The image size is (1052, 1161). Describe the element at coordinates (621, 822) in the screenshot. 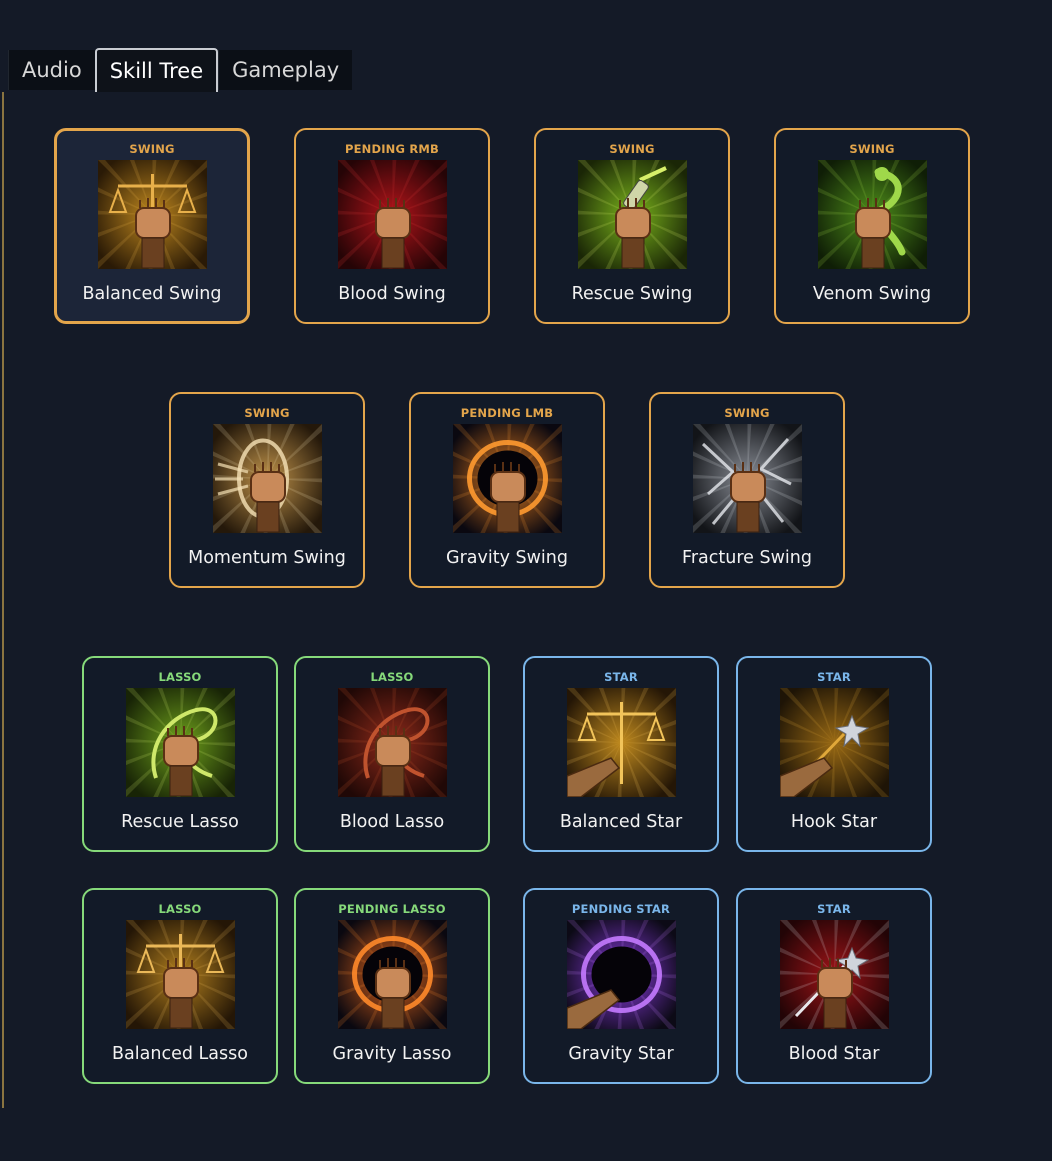

I see `skill-name: Balanced Star` at that location.